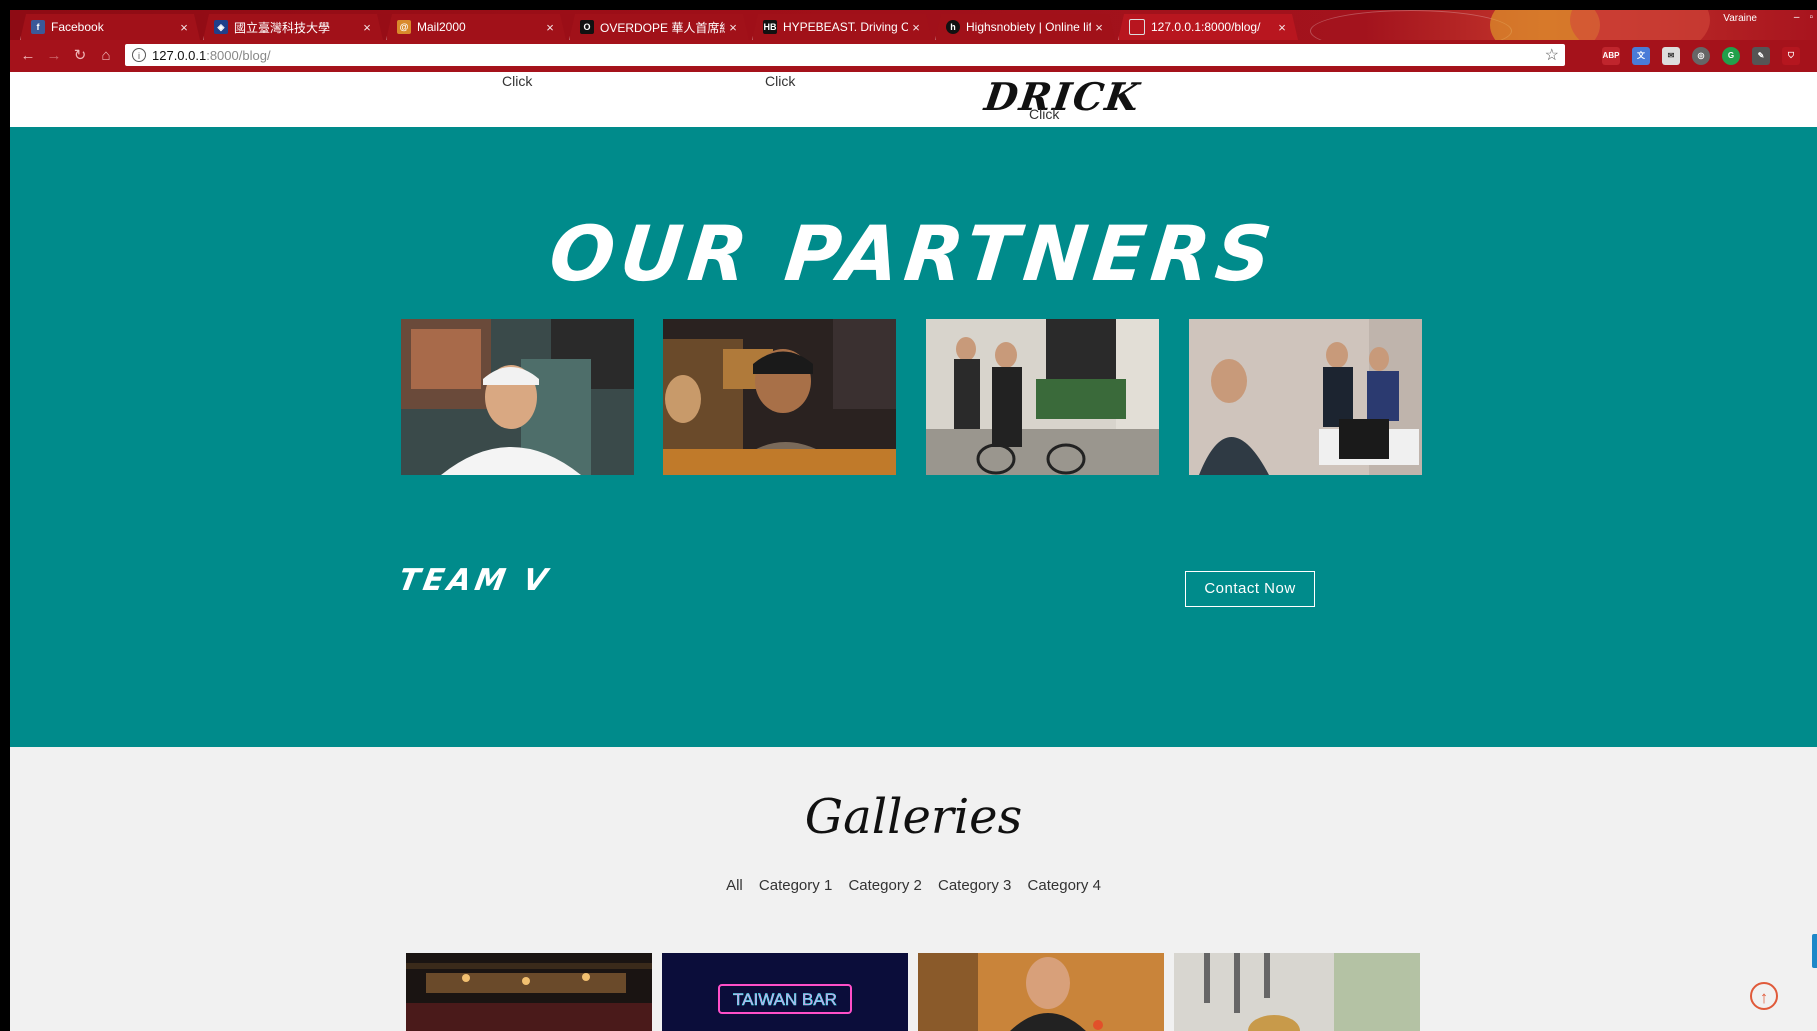  Describe the element at coordinates (1641, 56) in the screenshot. I see `translate-icon: 文` at that location.